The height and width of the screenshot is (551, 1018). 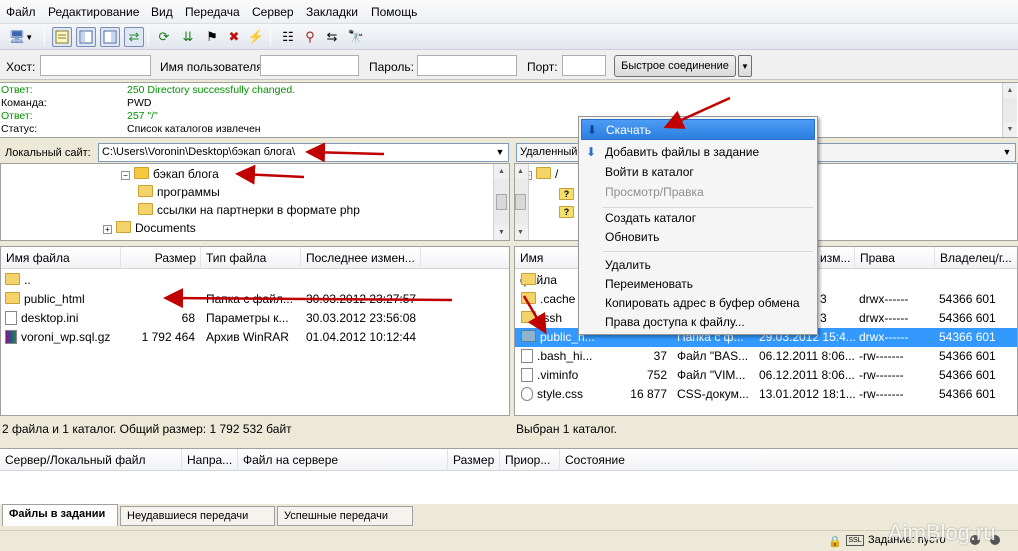 What do you see at coordinates (942, 532) in the screenshot?
I see `watermark: AimBlog.ru` at bounding box center [942, 532].